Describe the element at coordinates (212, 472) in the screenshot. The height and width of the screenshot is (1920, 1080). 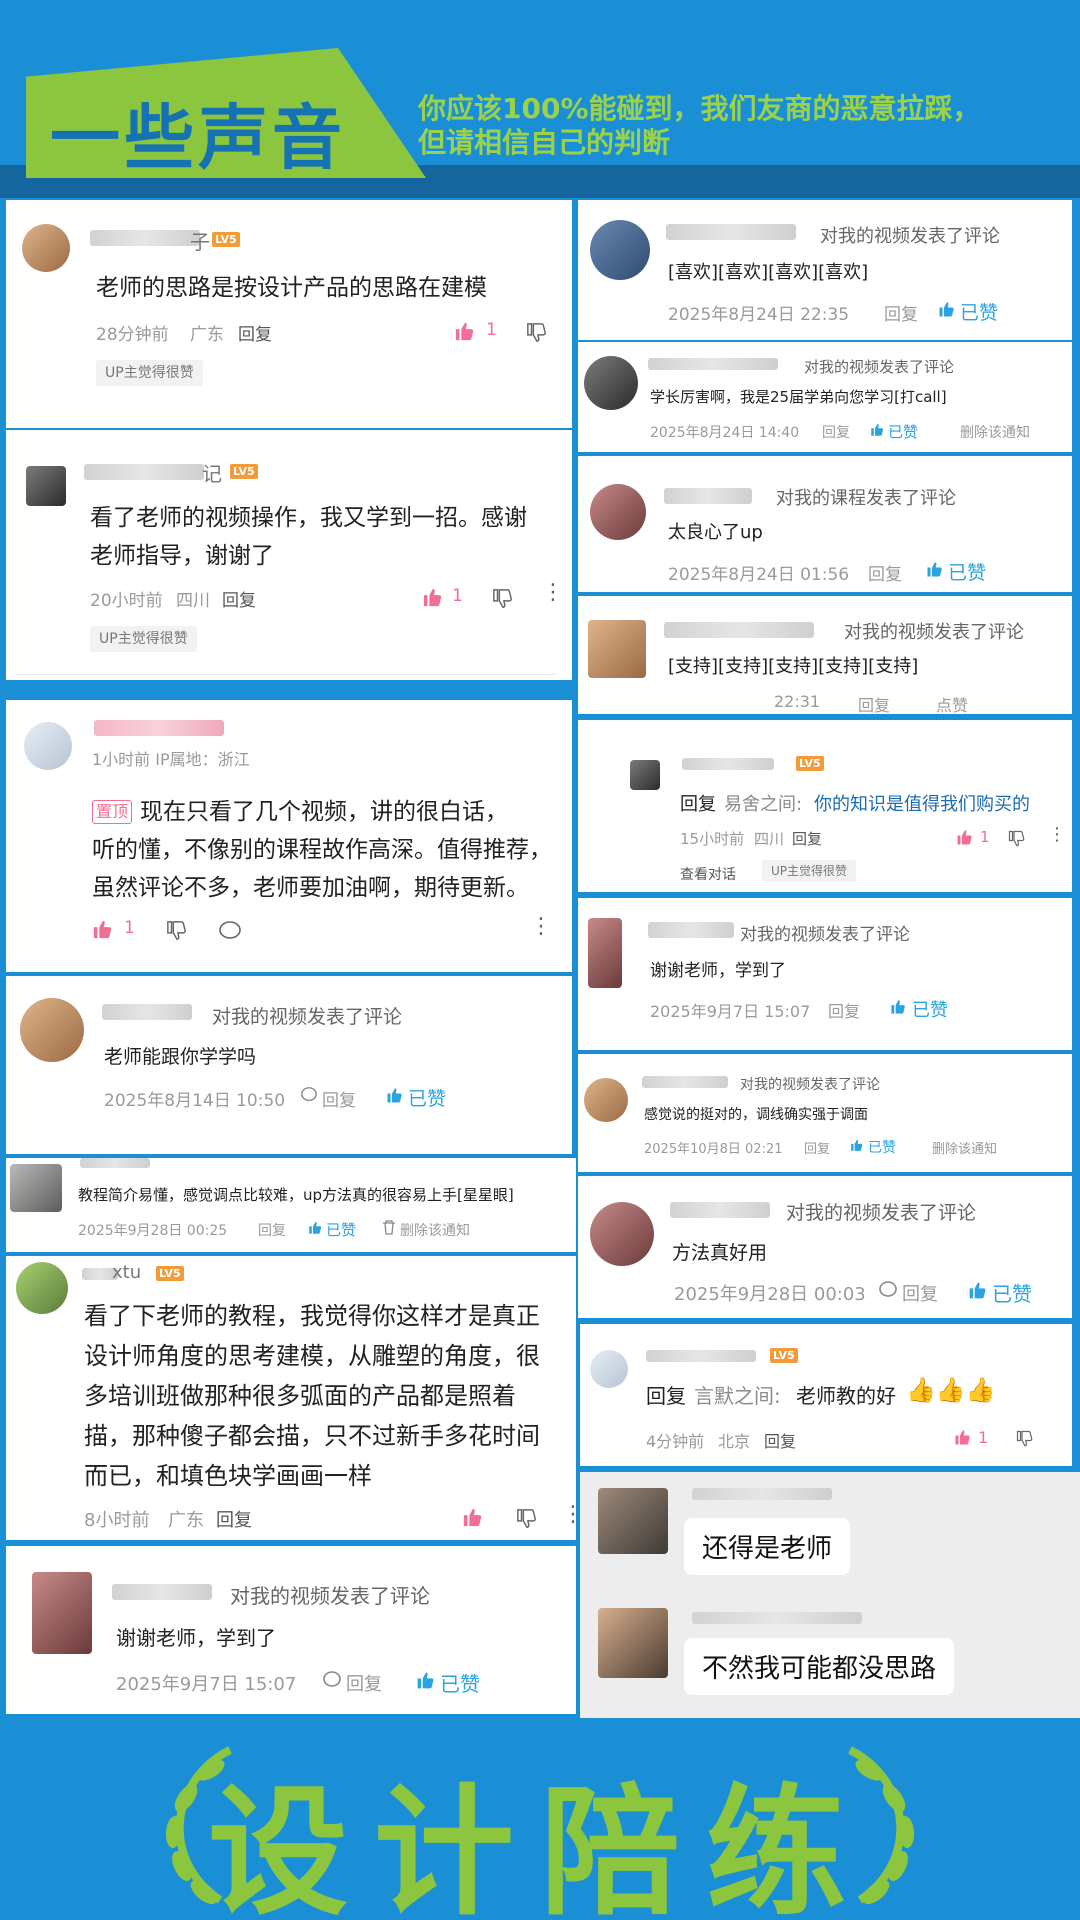
I see `username-suffix: 记` at that location.